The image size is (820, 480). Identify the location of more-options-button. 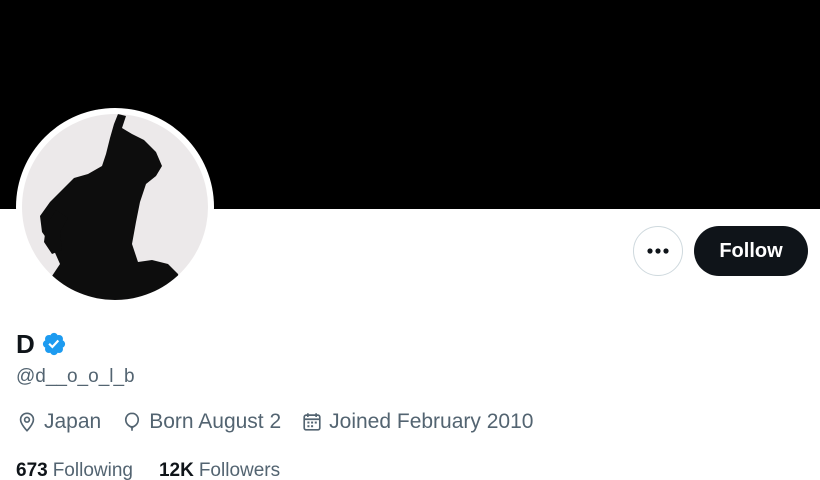
(658, 251).